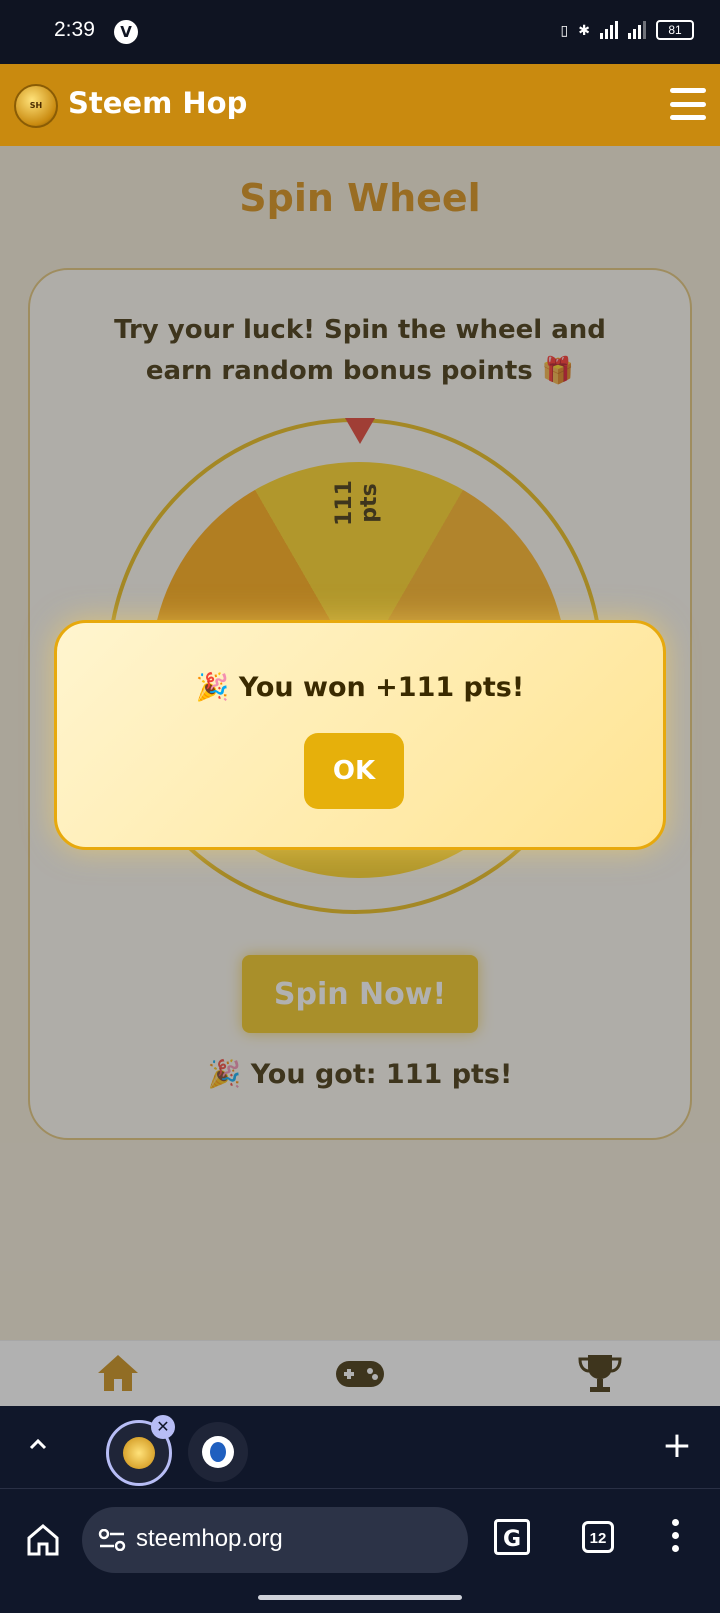 This screenshot has width=720, height=1613. What do you see at coordinates (564, 29) in the screenshot?
I see `vibrate-icon: ▯` at bounding box center [564, 29].